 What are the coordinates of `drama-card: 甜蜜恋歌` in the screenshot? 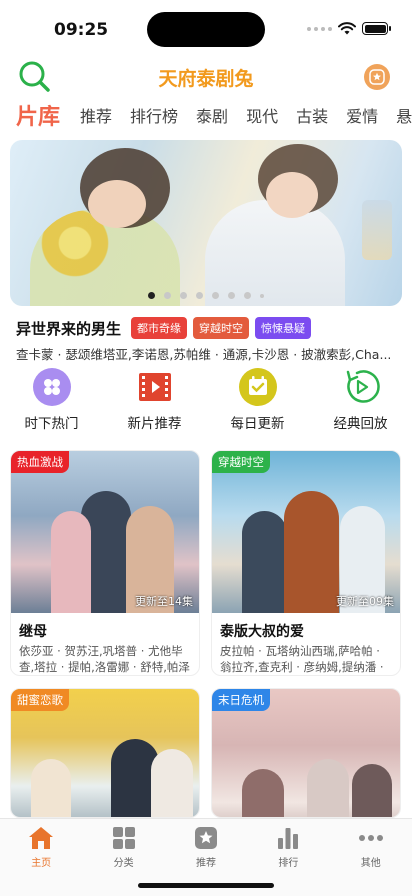 It's located at (105, 753).